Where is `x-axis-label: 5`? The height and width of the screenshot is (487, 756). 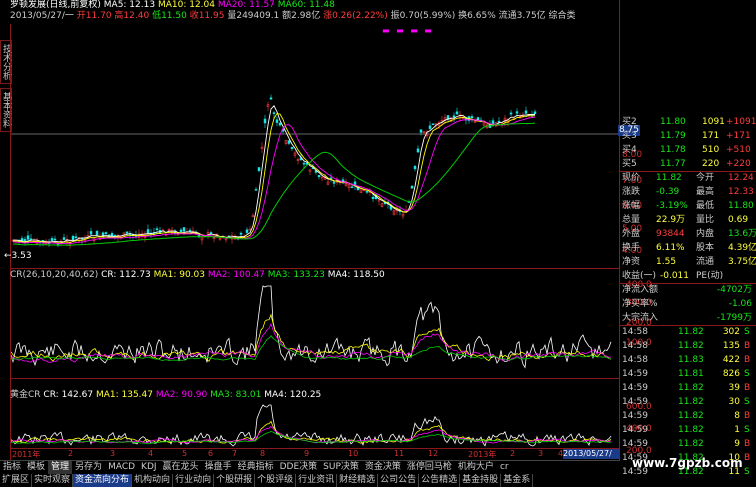 x-axis-label: 5 is located at coordinates (185, 453).